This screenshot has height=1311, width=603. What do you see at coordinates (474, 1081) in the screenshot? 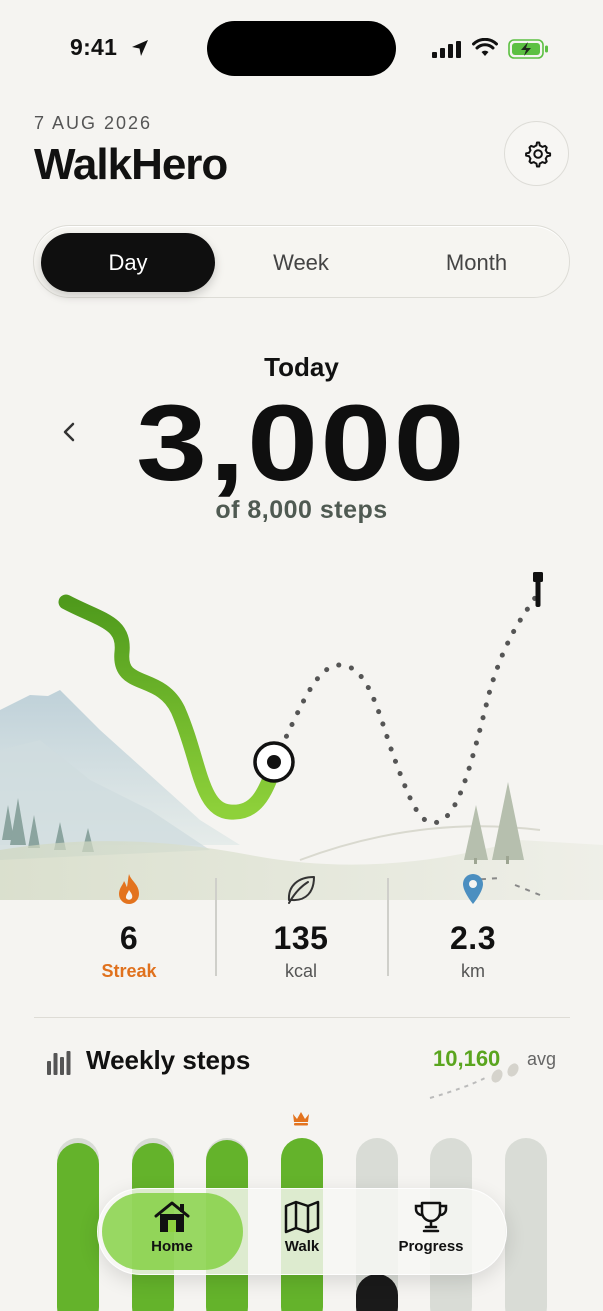
I see `footprints-decoration` at bounding box center [474, 1081].